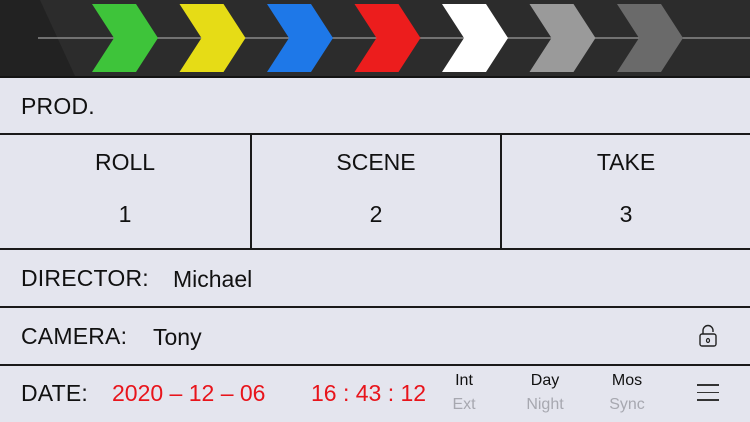  Describe the element at coordinates (627, 380) in the screenshot. I see `toggle-mos: Mos` at that location.